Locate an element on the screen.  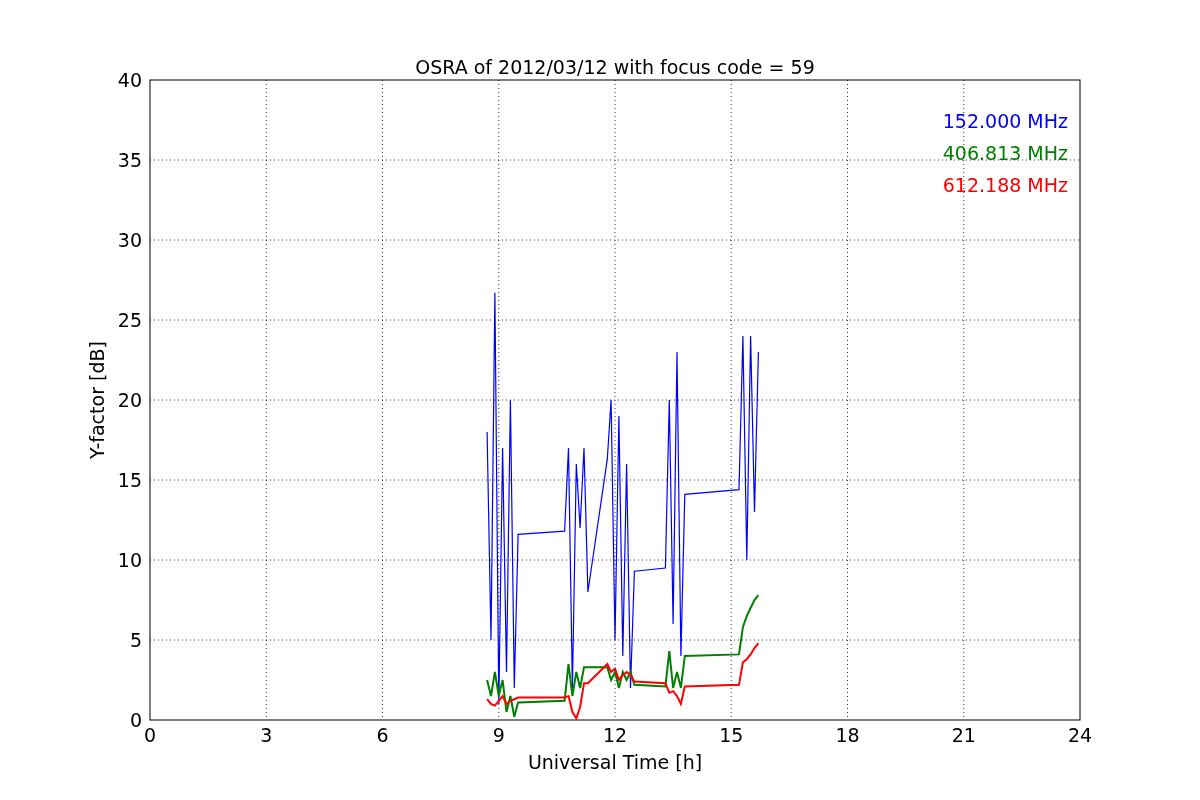
x-tick-label: 0 is located at coordinates (150, 735).